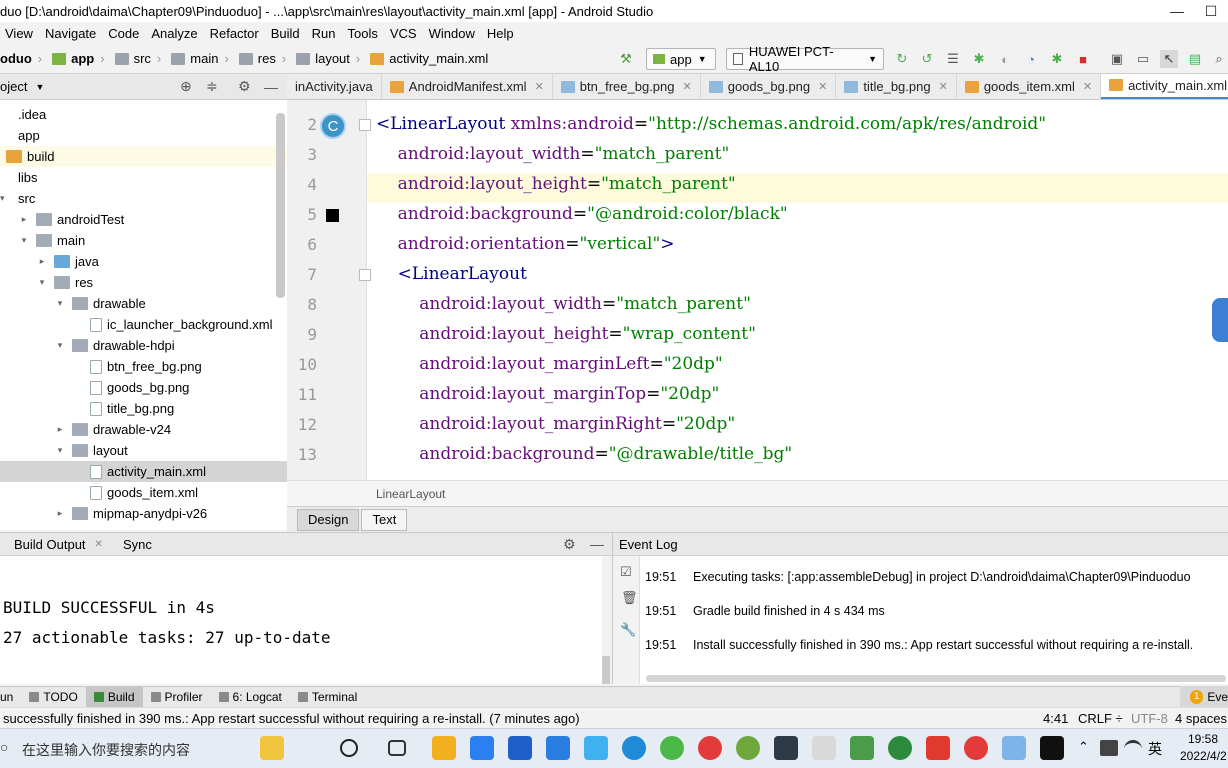 This screenshot has height=768, width=1228. Describe the element at coordinates (1029, 86) in the screenshot. I see `editor-tab: goods_item.xml ✕` at that location.